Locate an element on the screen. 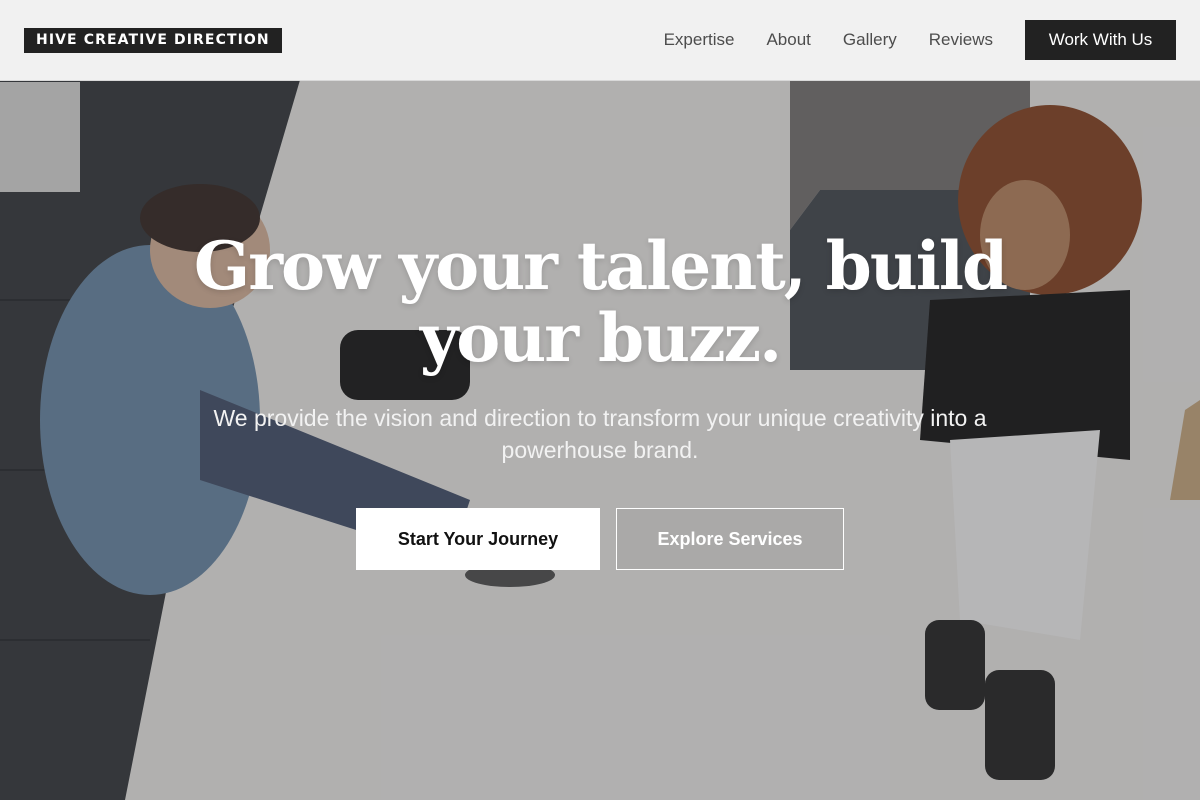 This screenshot has width=1200, height=800. work-with-us-button: Work With Us is located at coordinates (1100, 40).